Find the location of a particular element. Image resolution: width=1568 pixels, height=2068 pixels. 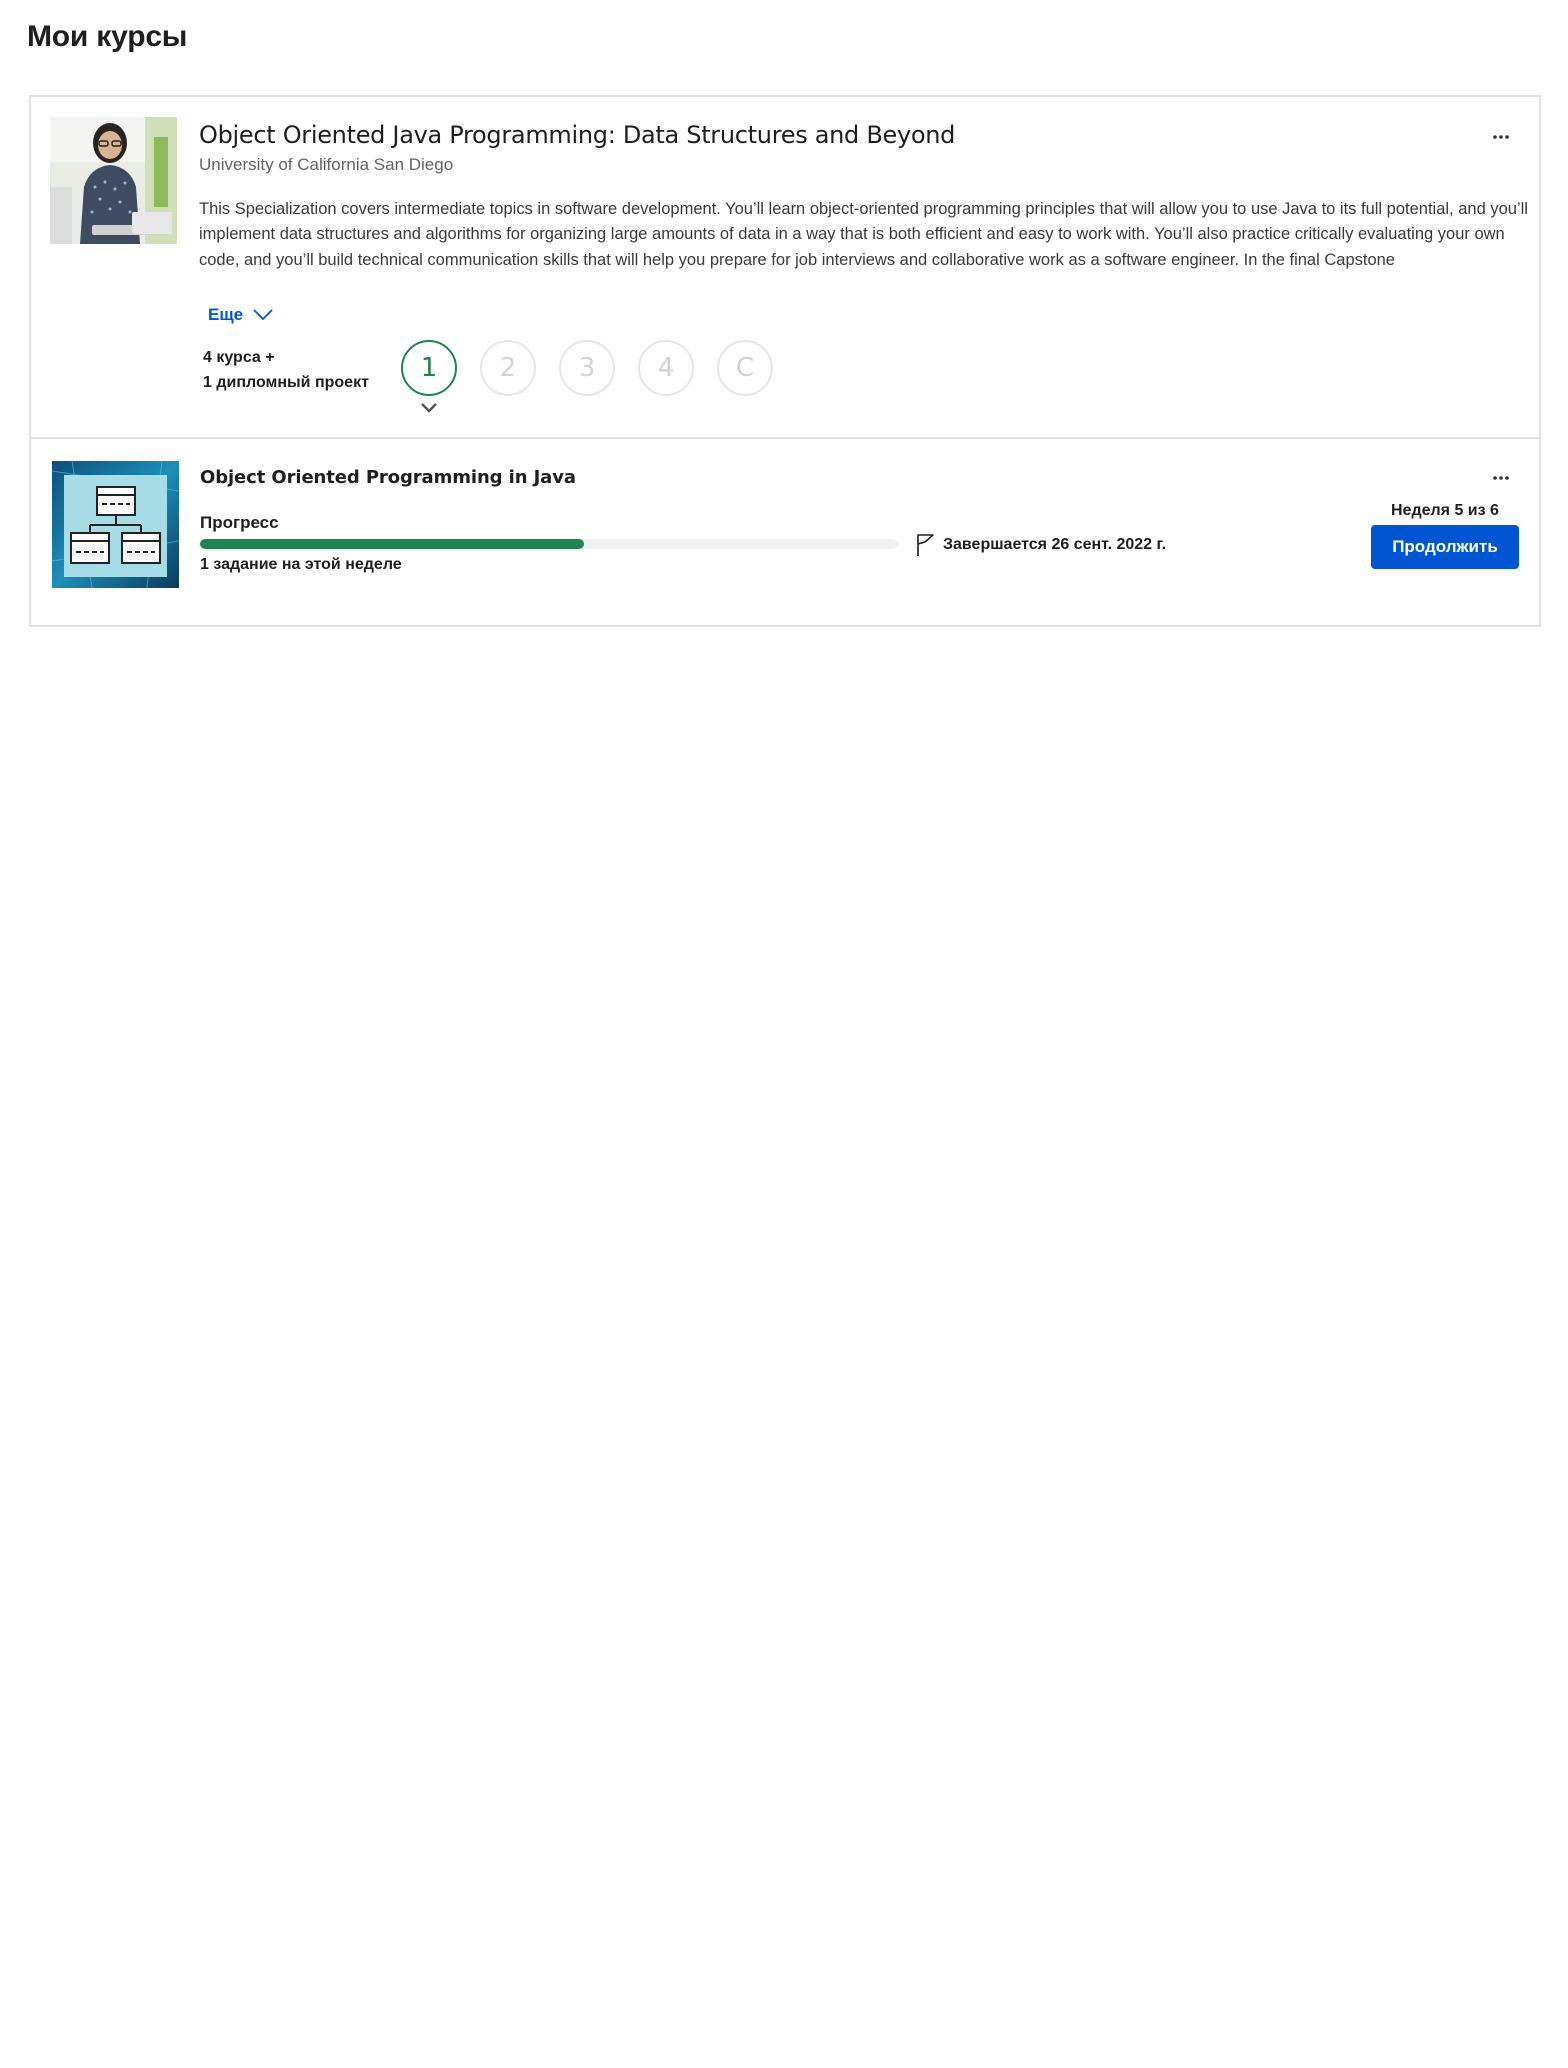

step-3: 3 is located at coordinates (587, 368).